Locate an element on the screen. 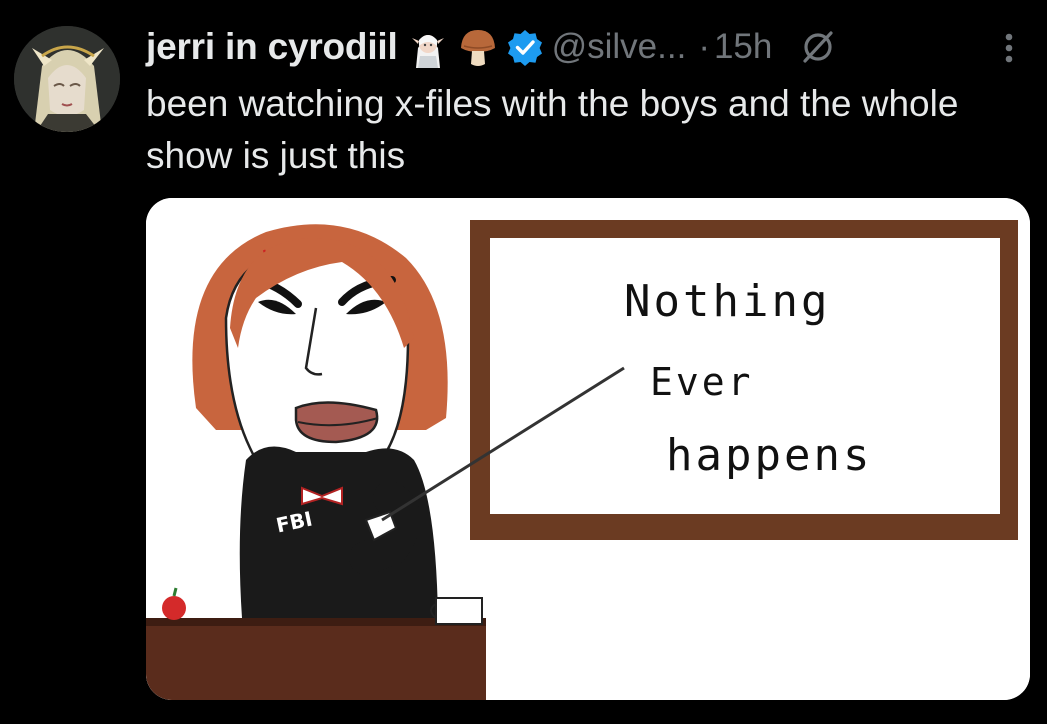 Image resolution: width=1047 pixels, height=724 pixels. mug is located at coordinates (459, 611).